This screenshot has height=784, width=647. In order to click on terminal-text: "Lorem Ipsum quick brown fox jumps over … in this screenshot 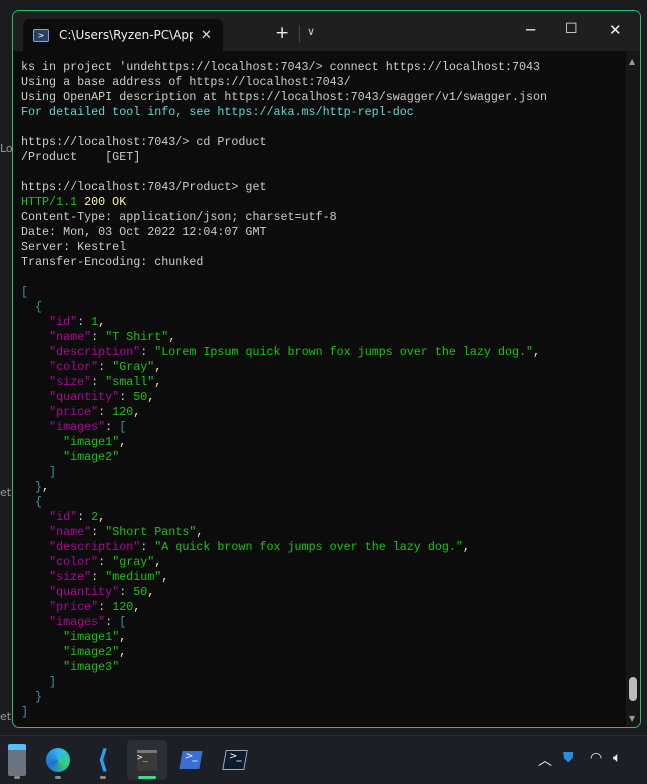, I will do `click(344, 352)`.